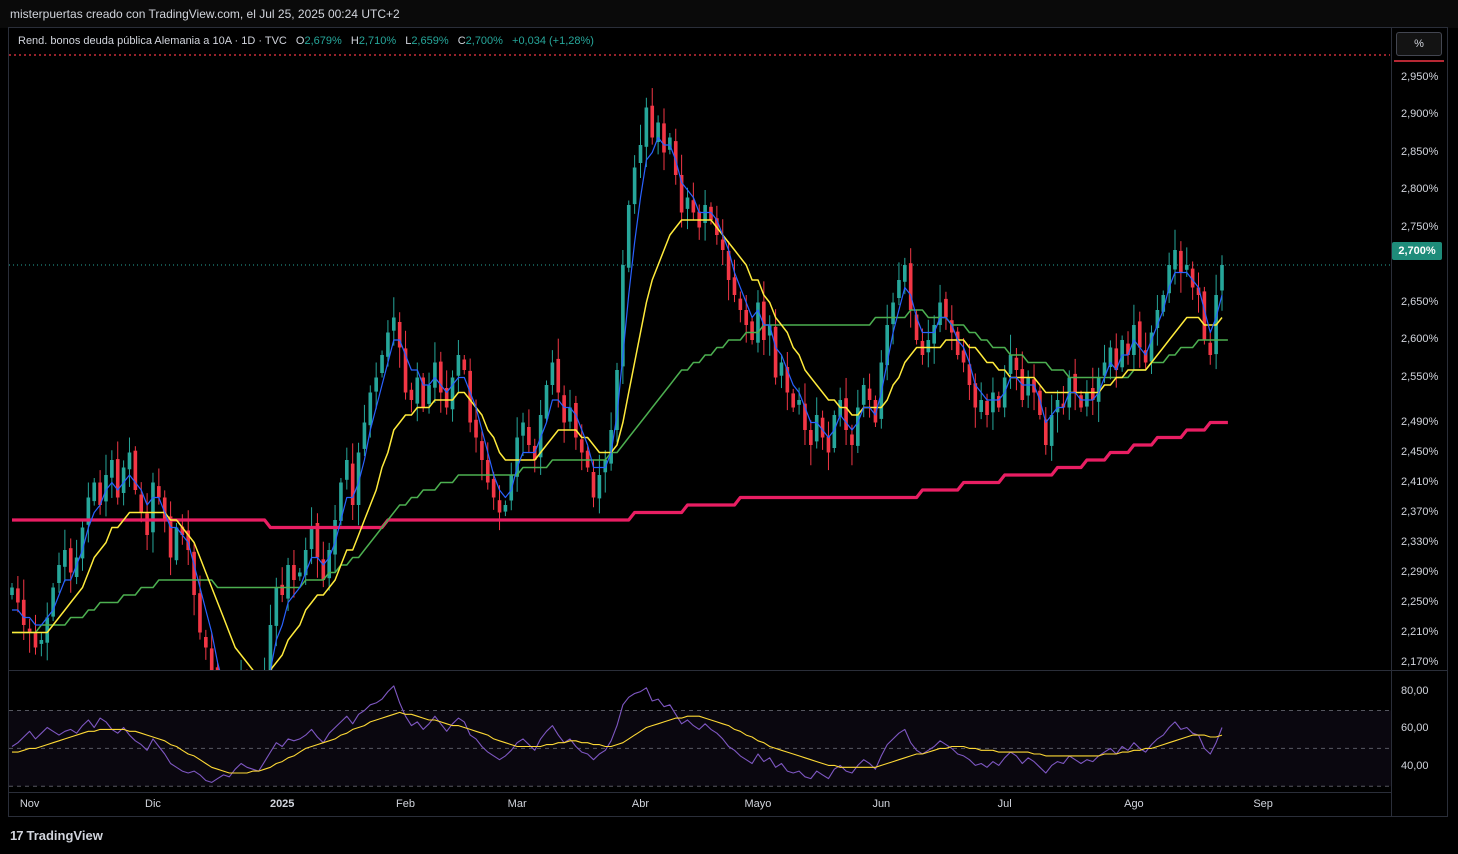 This screenshot has height=854, width=1458. Describe the element at coordinates (1420, 541) in the screenshot. I see `price-tick-label: 2,330%` at that location.